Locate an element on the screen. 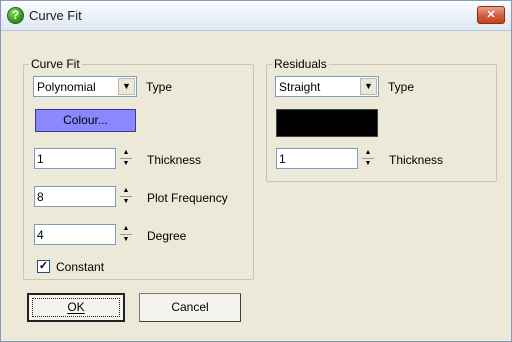 The height and width of the screenshot is (342, 512). residuals-type-select: Straight ▼ is located at coordinates (327, 86).